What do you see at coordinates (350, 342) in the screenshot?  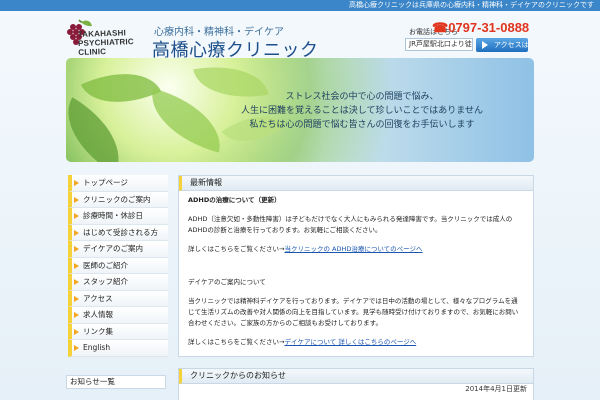 I see `daycare-link: デイケアについて 詳しくはこちらのページへ` at bounding box center [350, 342].